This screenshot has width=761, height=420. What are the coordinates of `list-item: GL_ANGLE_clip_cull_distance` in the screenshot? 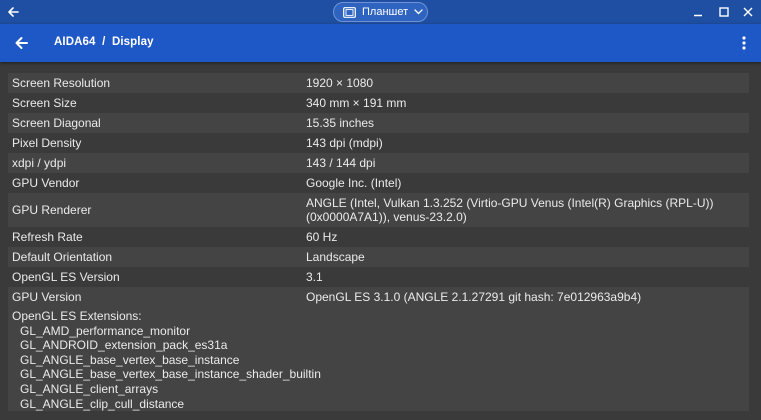 It's located at (102, 403).